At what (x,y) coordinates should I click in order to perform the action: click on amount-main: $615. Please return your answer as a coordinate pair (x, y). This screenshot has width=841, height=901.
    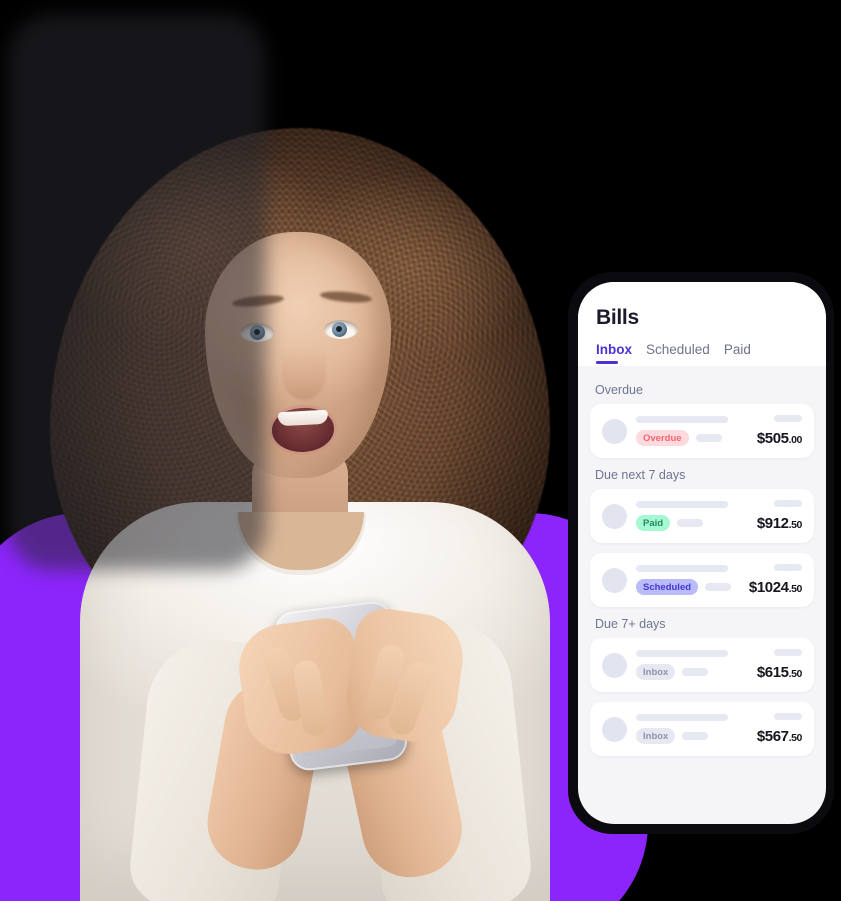
    Looking at the image, I should click on (772, 673).